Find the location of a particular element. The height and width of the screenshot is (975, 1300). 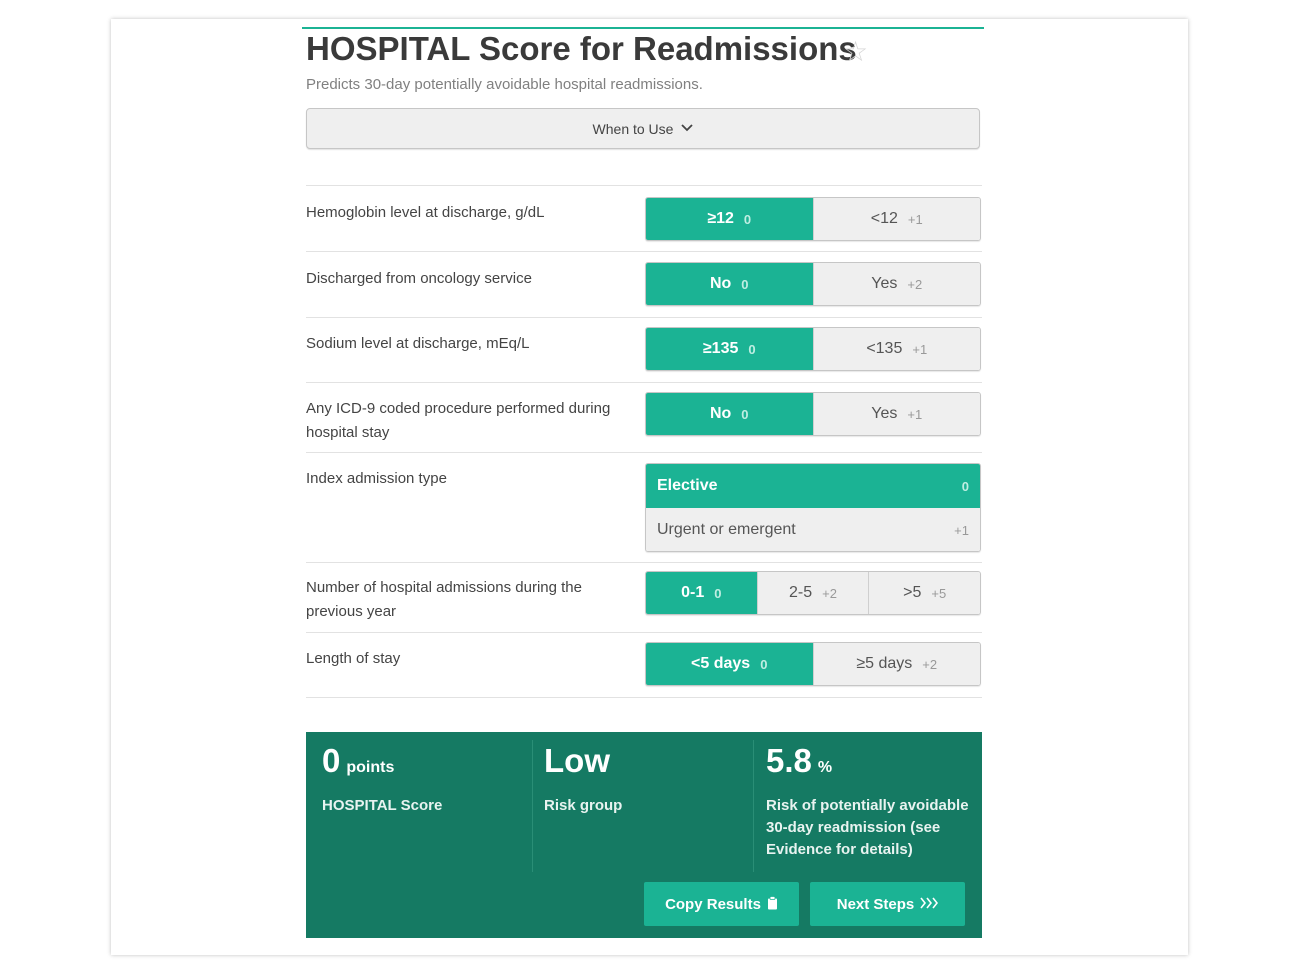

star-outline-icon: ☆ is located at coordinates (855, 51).